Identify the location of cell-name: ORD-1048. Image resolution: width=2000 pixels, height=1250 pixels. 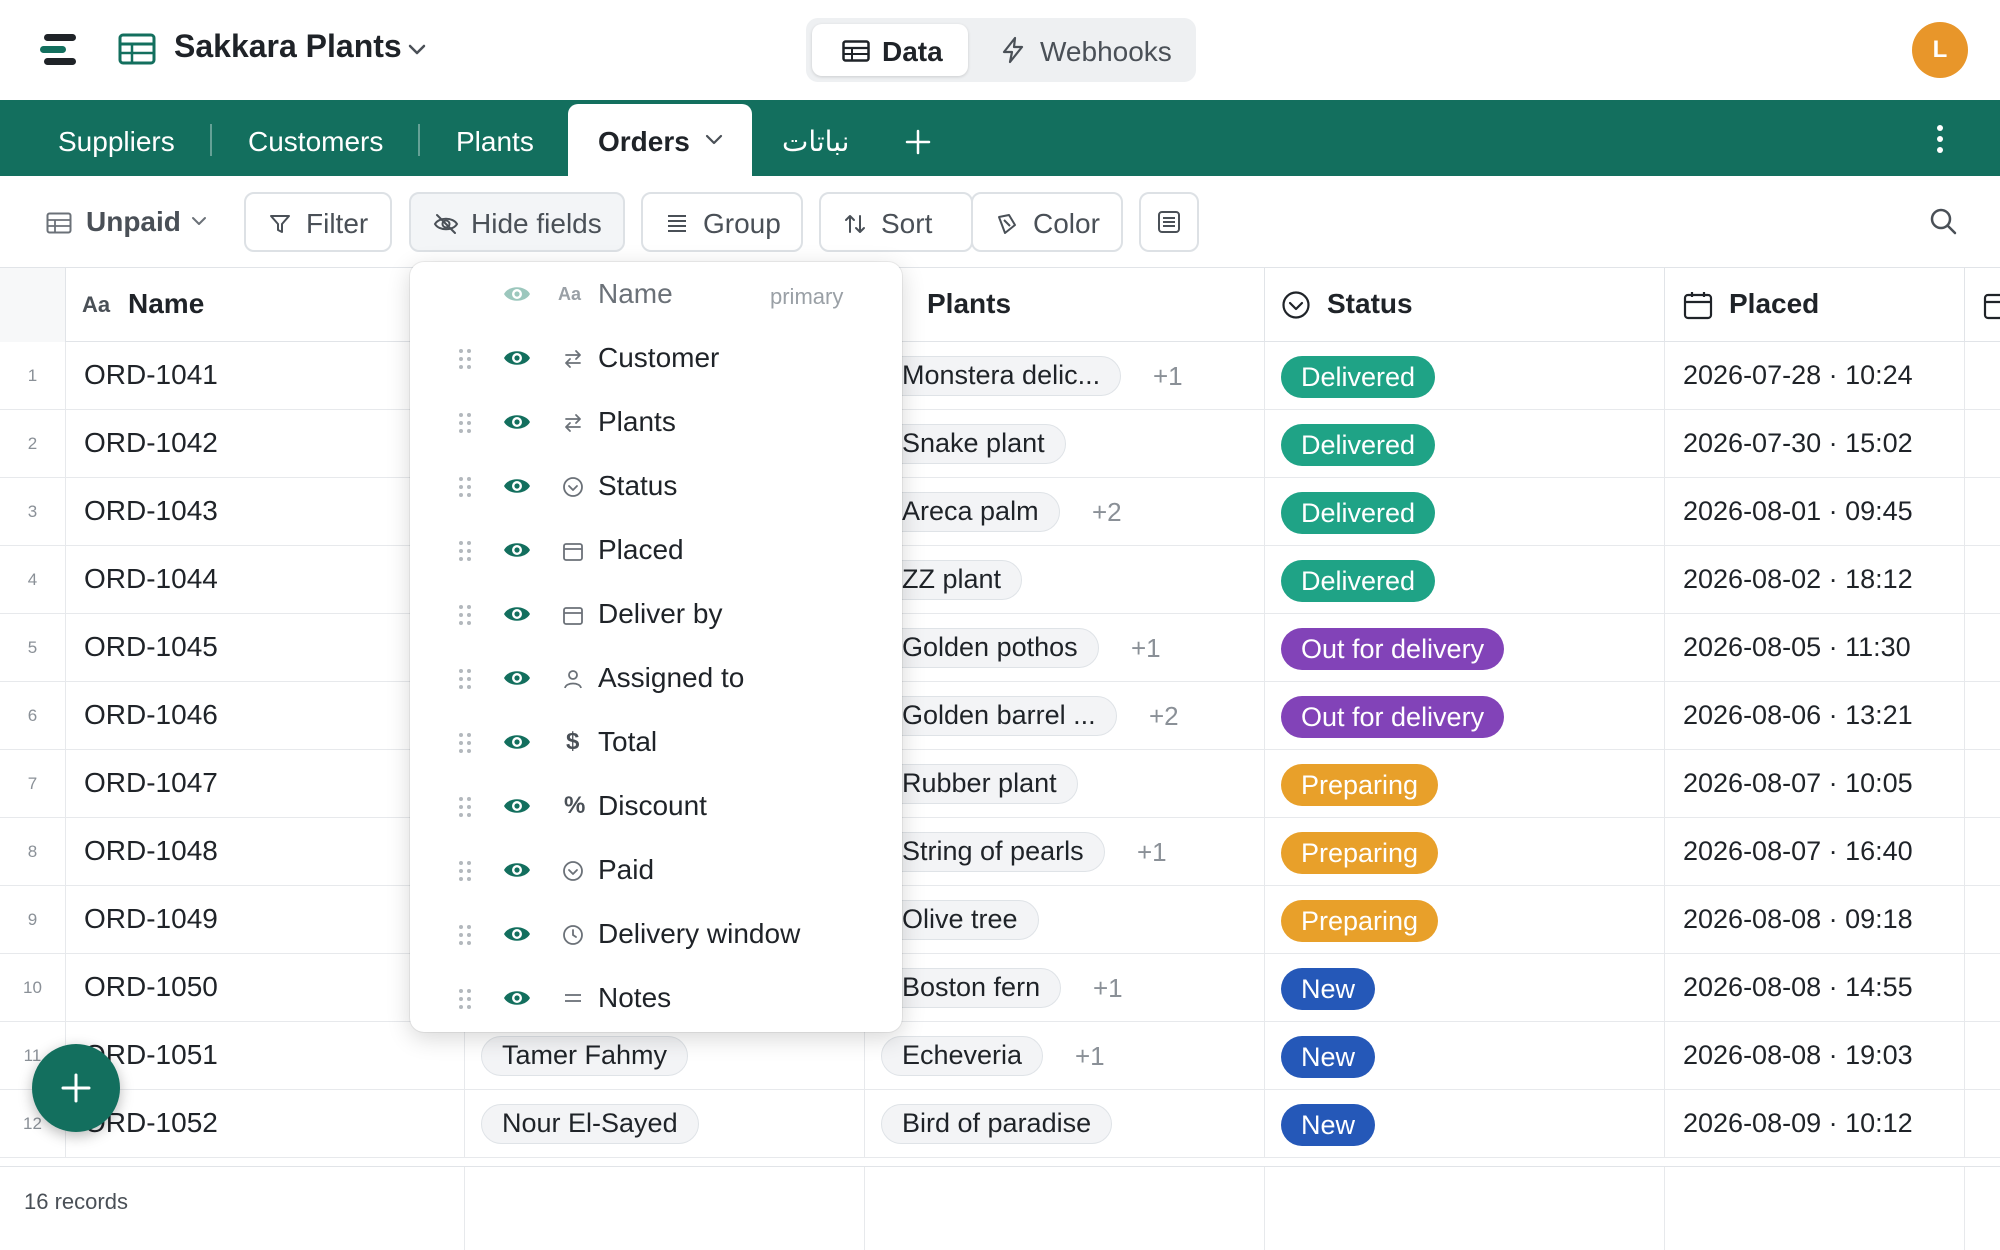
(265, 852).